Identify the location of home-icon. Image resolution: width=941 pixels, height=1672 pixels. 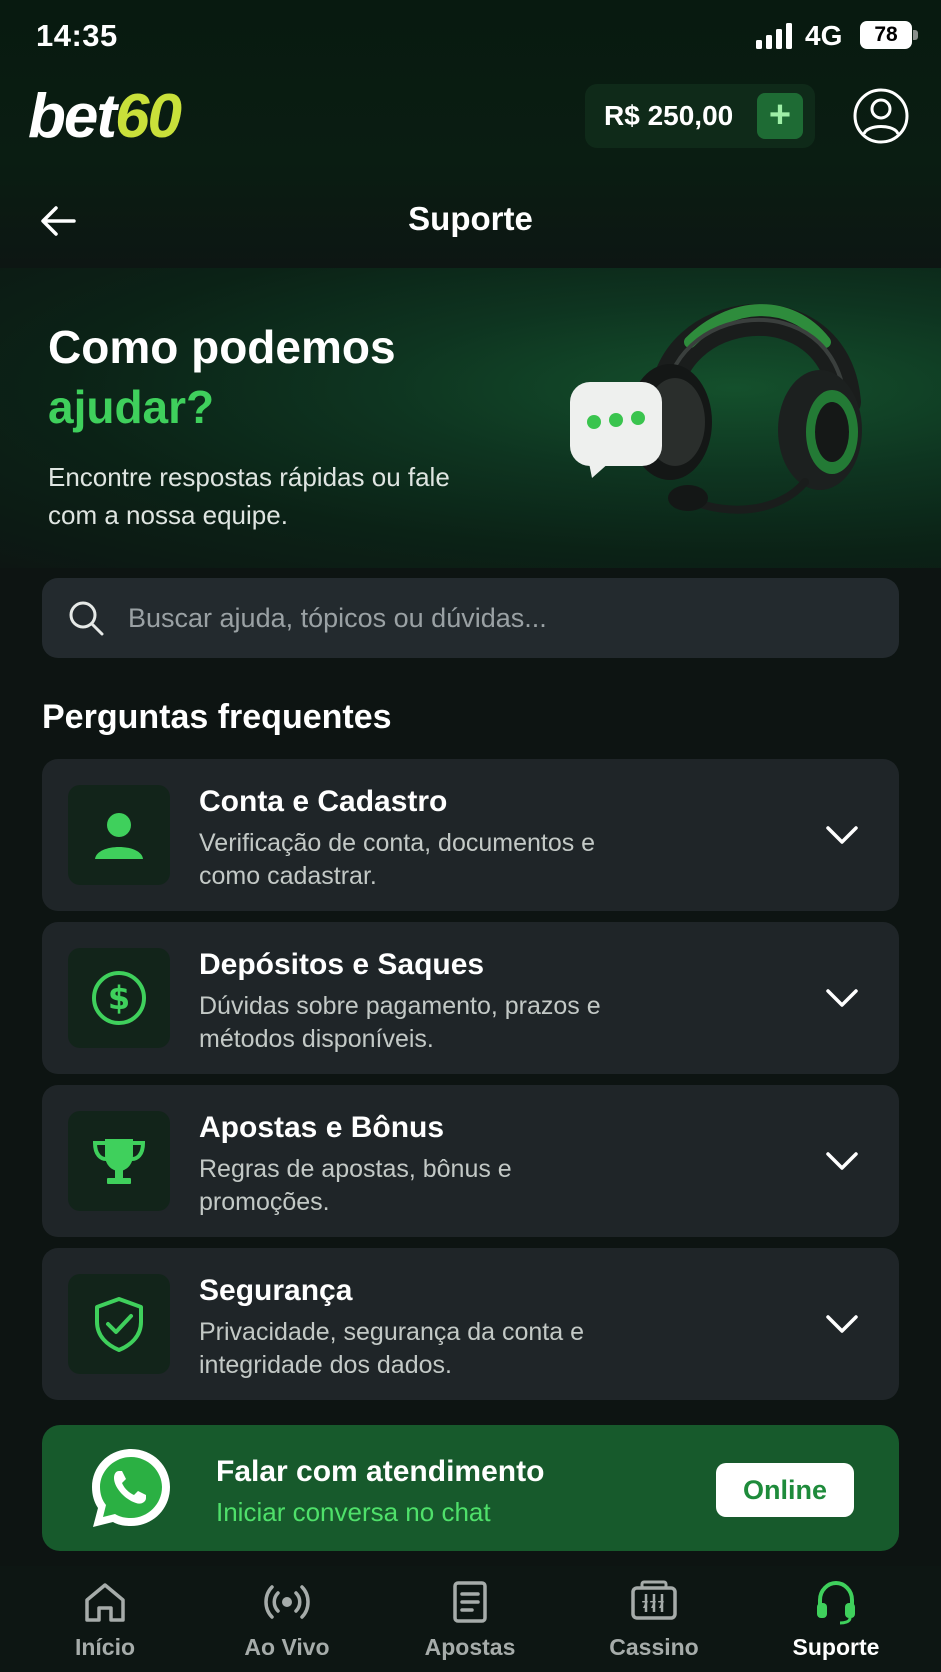
(105, 1602).